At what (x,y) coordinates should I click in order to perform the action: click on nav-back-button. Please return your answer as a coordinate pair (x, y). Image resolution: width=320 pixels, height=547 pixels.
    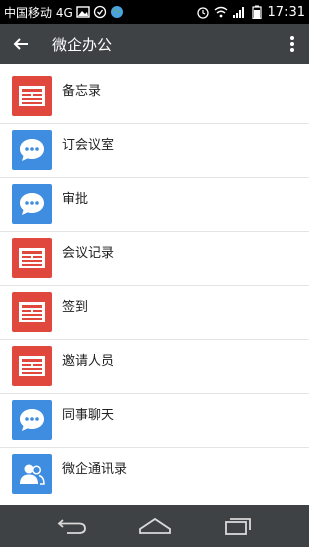
    Looking at the image, I should click on (72, 526).